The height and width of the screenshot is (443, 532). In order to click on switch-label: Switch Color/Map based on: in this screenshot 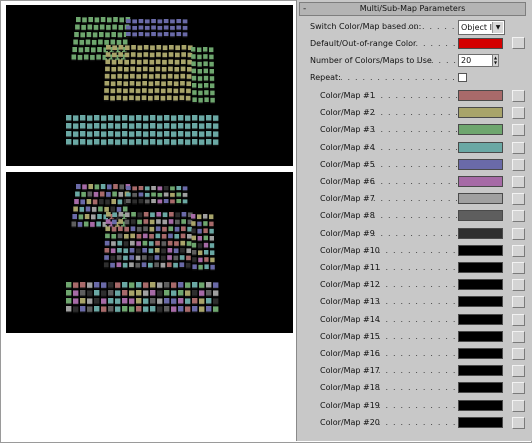, I will do `click(366, 26)`.